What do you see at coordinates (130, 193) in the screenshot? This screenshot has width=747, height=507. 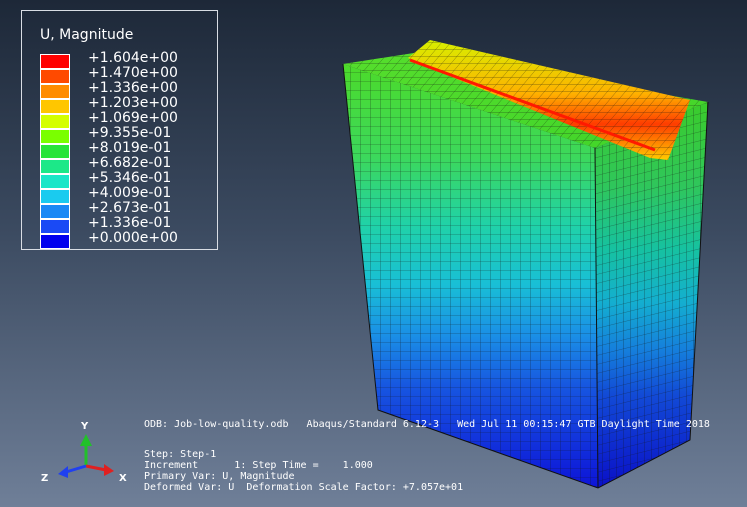 I see `legend-value-label: +4.009e-01` at bounding box center [130, 193].